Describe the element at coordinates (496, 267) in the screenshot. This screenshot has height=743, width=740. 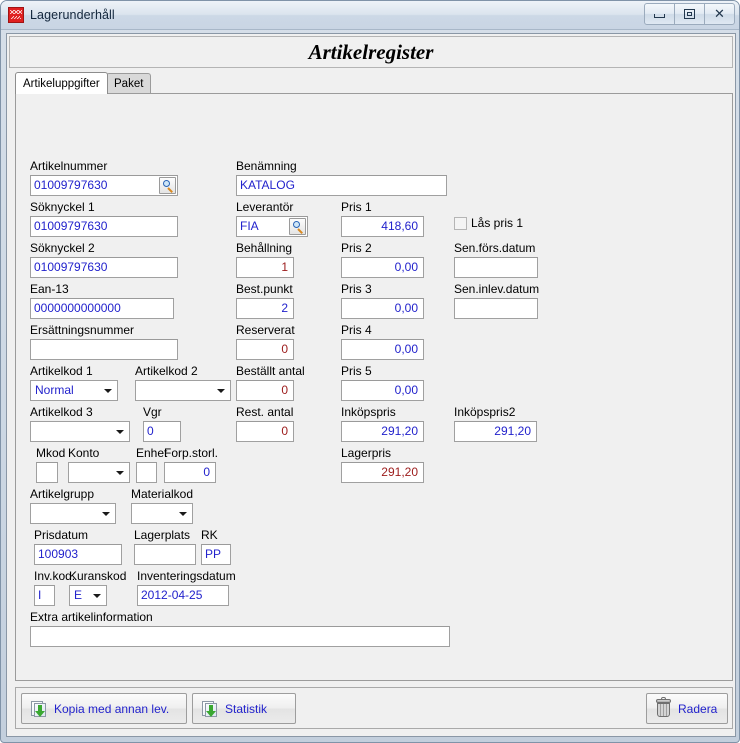
I see `input-sen-fors-datum` at that location.